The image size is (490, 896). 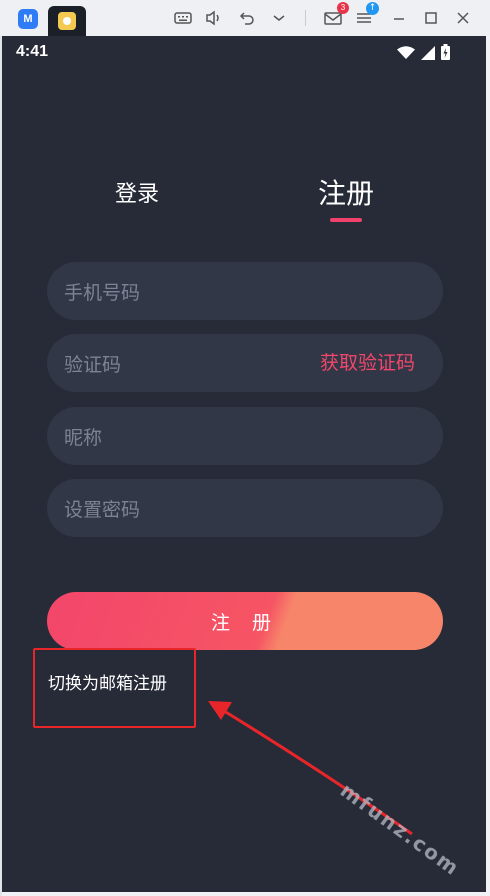 I want to click on app-logo-icon: M, so click(x=28, y=19).